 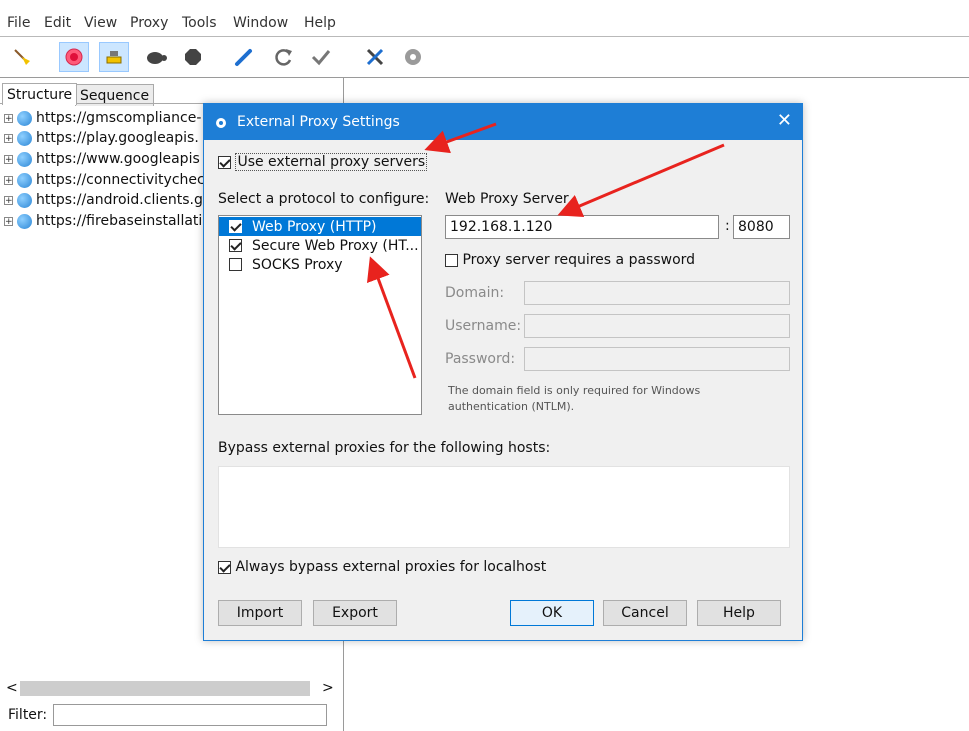 What do you see at coordinates (739, 613) in the screenshot?
I see `help-button: Help` at bounding box center [739, 613].